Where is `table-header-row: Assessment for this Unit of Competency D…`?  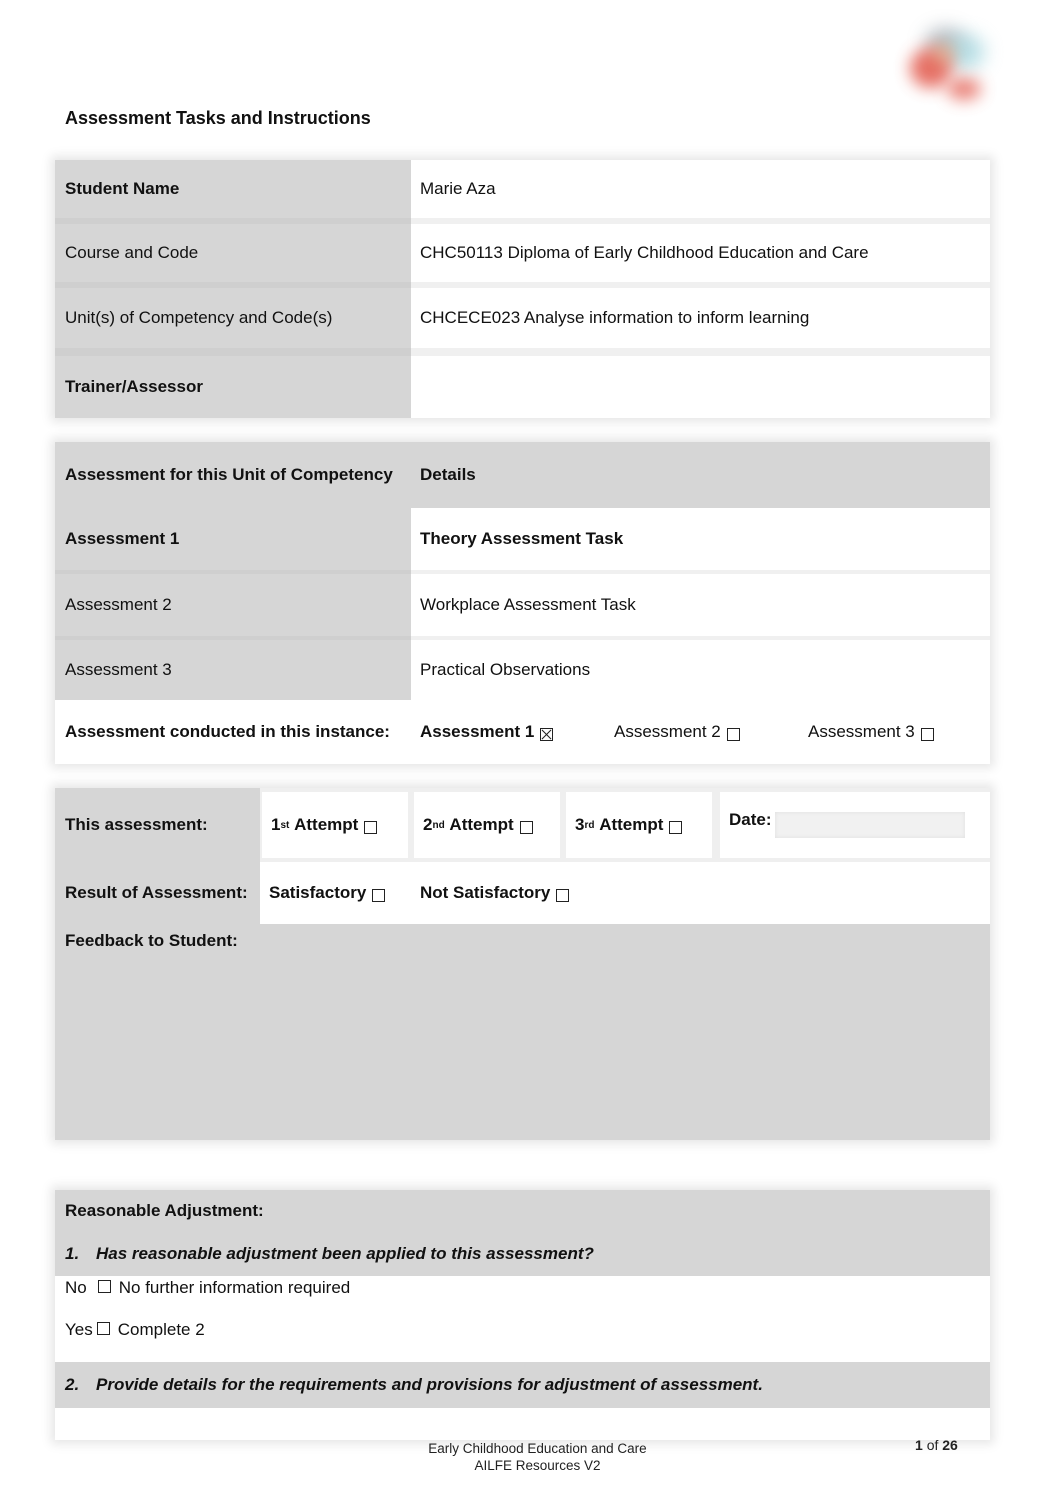
table-header-row: Assessment for this Unit of Competency D… is located at coordinates (522, 475).